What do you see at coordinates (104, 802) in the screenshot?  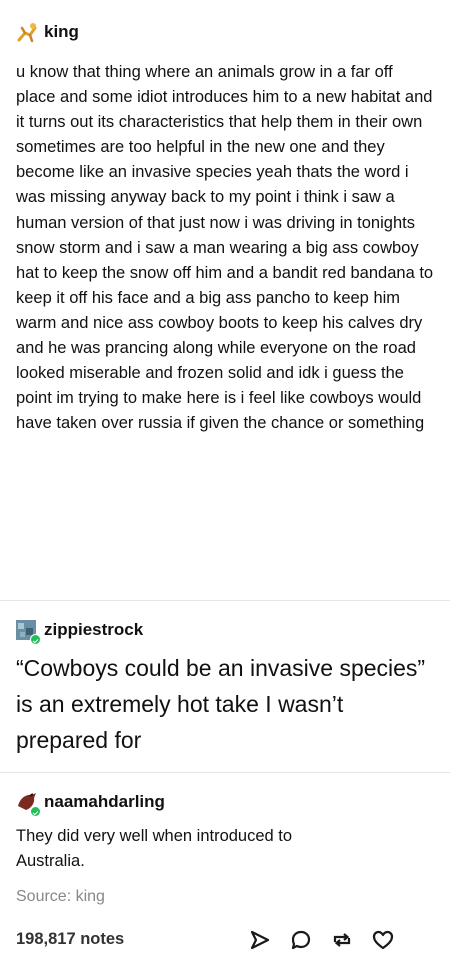 I see `username-naamahdarling: naamahdarling` at bounding box center [104, 802].